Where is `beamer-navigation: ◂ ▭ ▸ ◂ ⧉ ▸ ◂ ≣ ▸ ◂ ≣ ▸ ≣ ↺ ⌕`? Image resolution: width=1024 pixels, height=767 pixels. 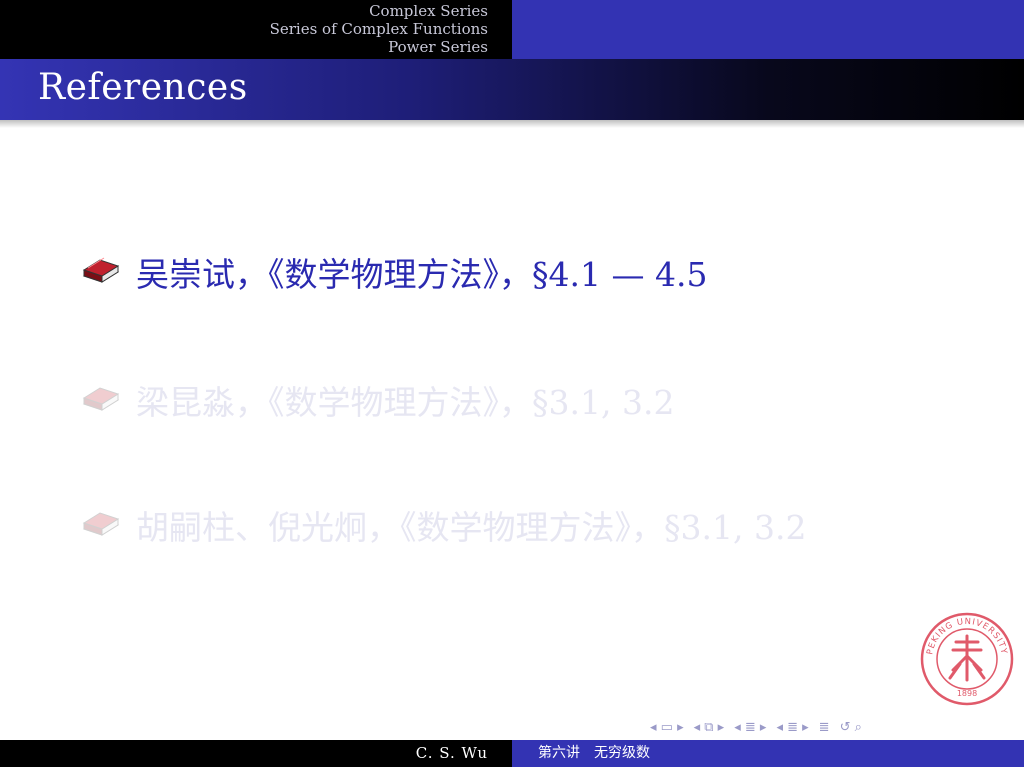 beamer-navigation: ◂ ▭ ▸ ◂ ⧉ ▸ ◂ ≣ ▸ ◂ ≣ ▸ ≣ ↺ ⌕ is located at coordinates (756, 727).